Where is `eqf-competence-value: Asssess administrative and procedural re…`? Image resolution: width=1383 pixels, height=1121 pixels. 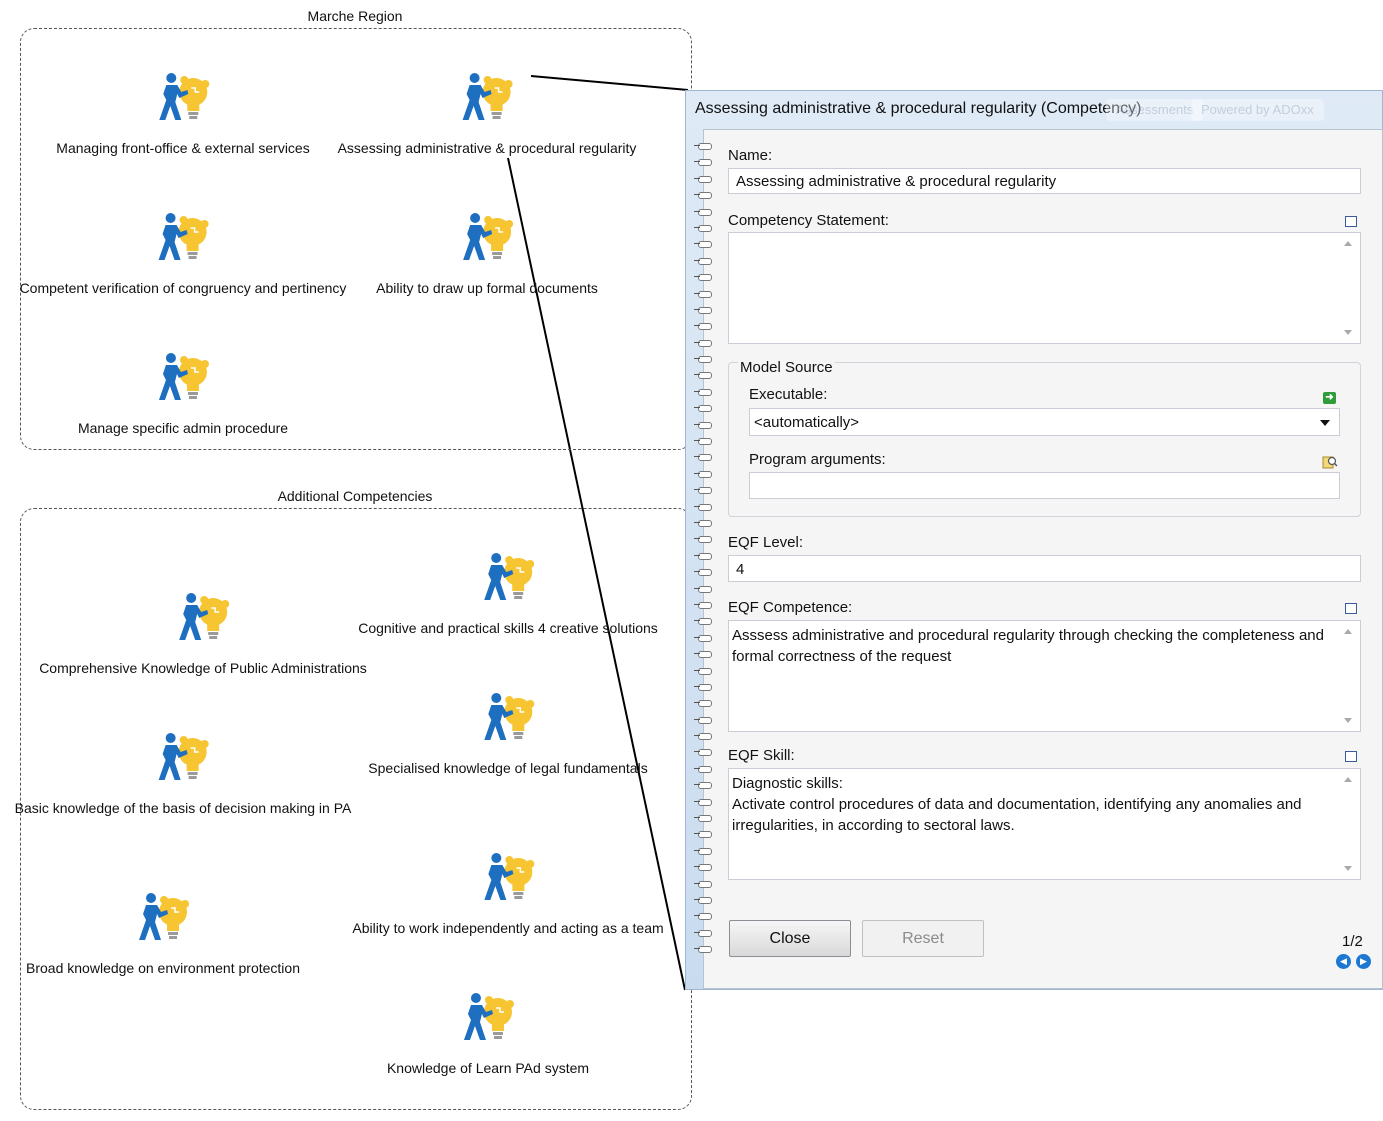 eqf-competence-value: Asssess administrative and procedural re… is located at coordinates (1028, 646).